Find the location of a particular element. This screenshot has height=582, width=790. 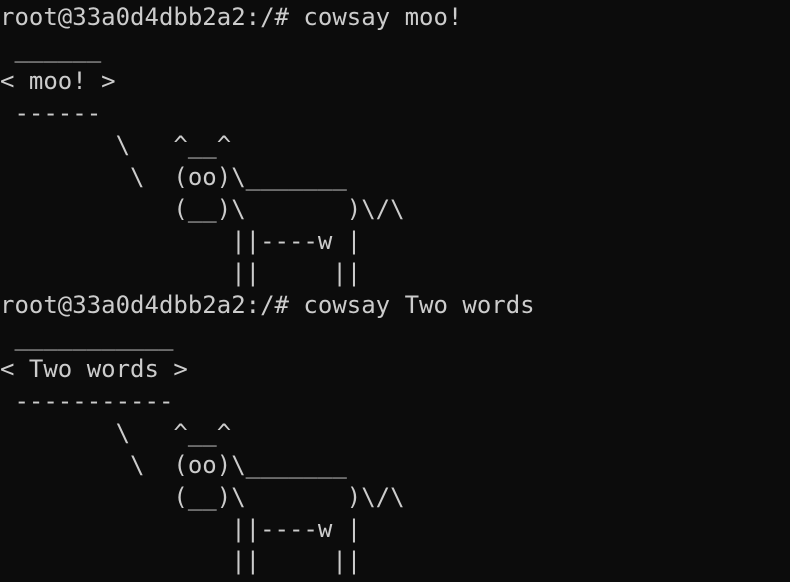

speech-bubble-top: ______ is located at coordinates (51, 49).